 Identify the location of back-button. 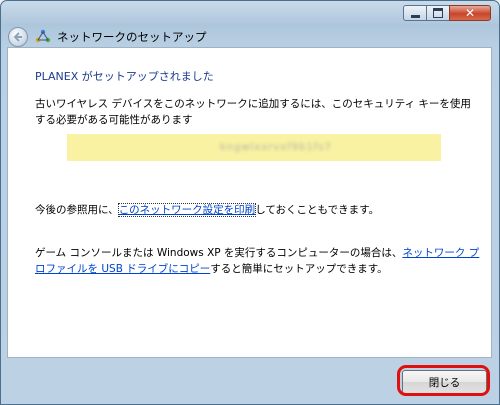
(18, 37).